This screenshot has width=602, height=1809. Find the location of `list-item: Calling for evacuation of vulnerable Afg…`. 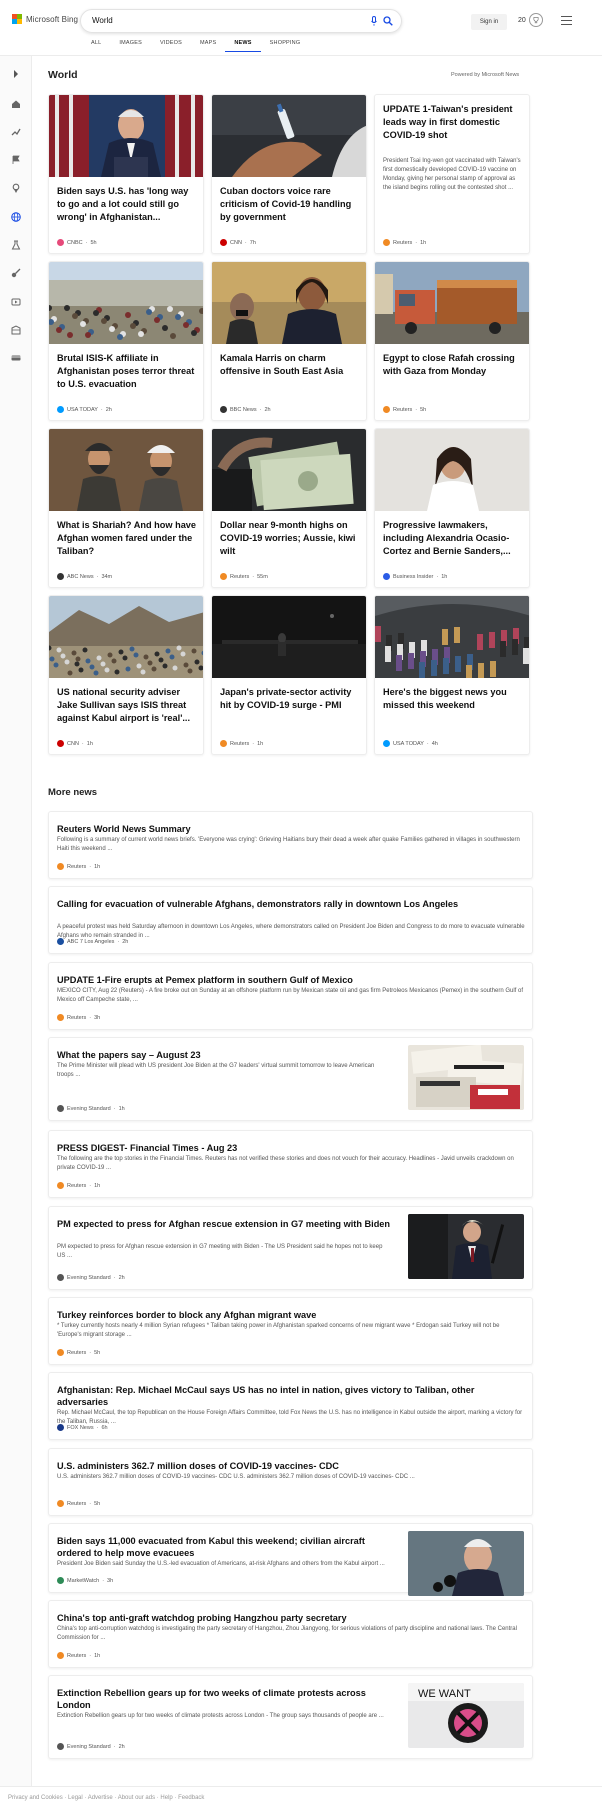

list-item: Calling for evacuation of vulnerable Afg… is located at coordinates (290, 920).